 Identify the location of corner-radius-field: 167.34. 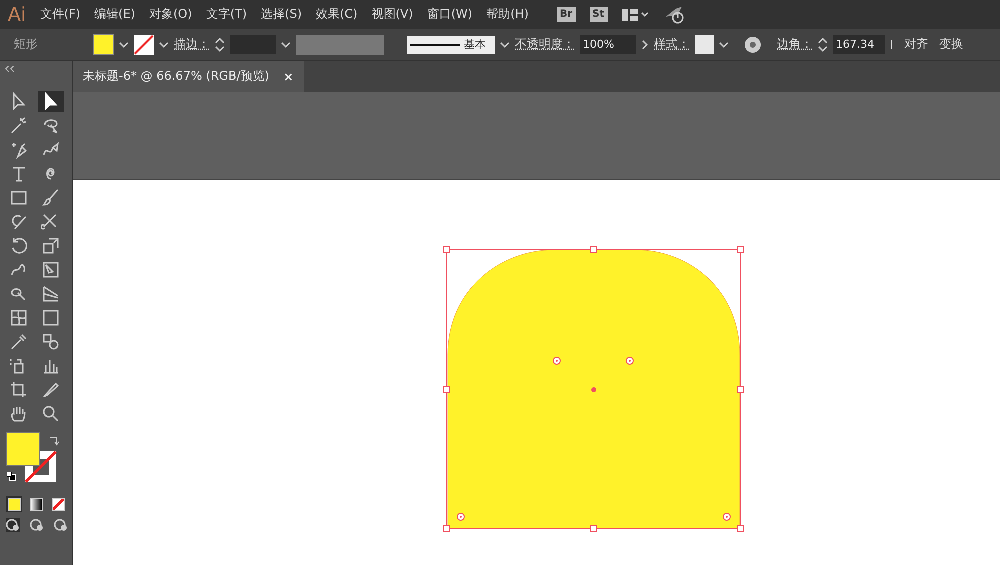
(859, 44).